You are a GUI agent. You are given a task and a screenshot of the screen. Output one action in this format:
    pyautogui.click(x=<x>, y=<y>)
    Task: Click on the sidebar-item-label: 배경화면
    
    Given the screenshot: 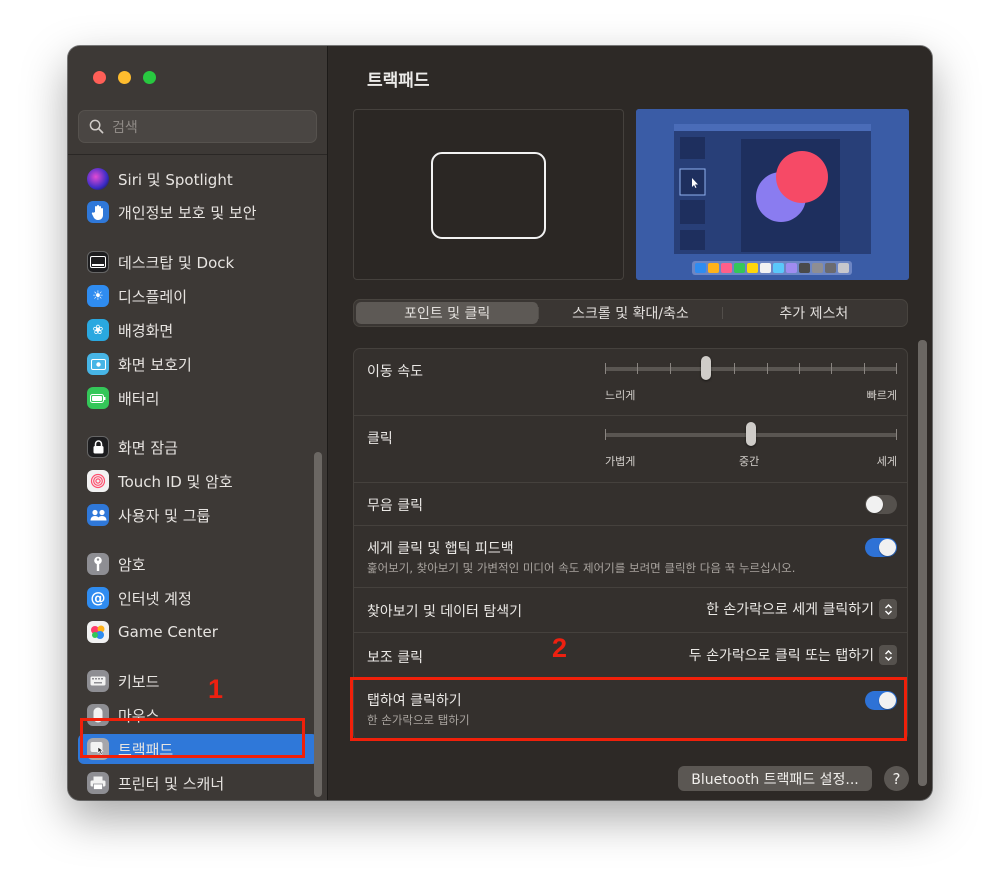 What is the action you would take?
    pyautogui.click(x=146, y=330)
    